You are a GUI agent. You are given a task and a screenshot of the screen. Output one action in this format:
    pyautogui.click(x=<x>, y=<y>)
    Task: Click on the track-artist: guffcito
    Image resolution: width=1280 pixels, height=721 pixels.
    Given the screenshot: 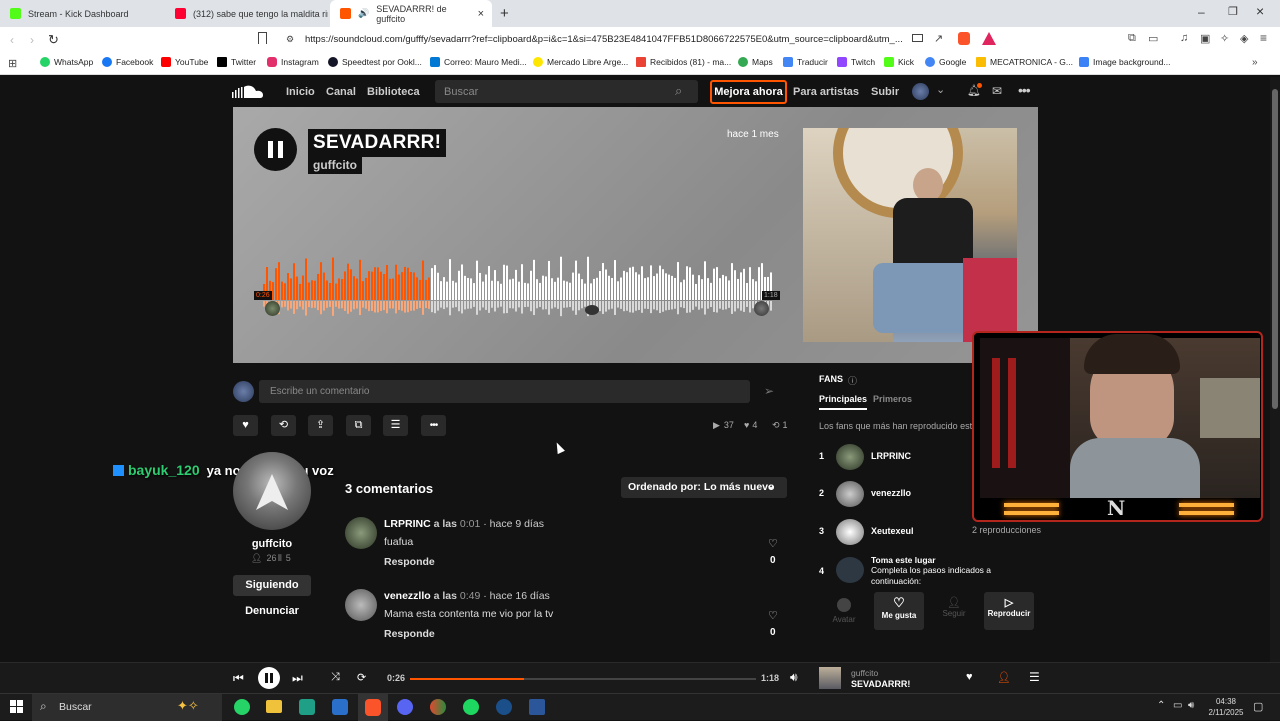 What is the action you would take?
    pyautogui.click(x=335, y=165)
    